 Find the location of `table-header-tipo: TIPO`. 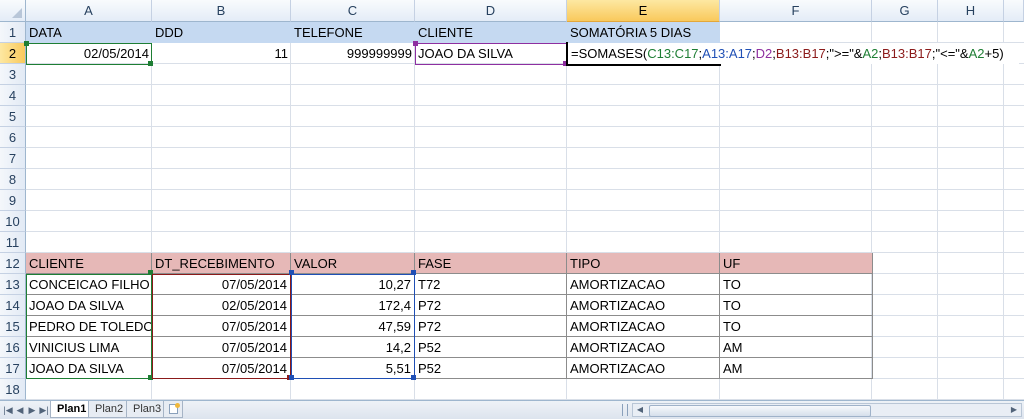

table-header-tipo: TIPO is located at coordinates (643, 263).